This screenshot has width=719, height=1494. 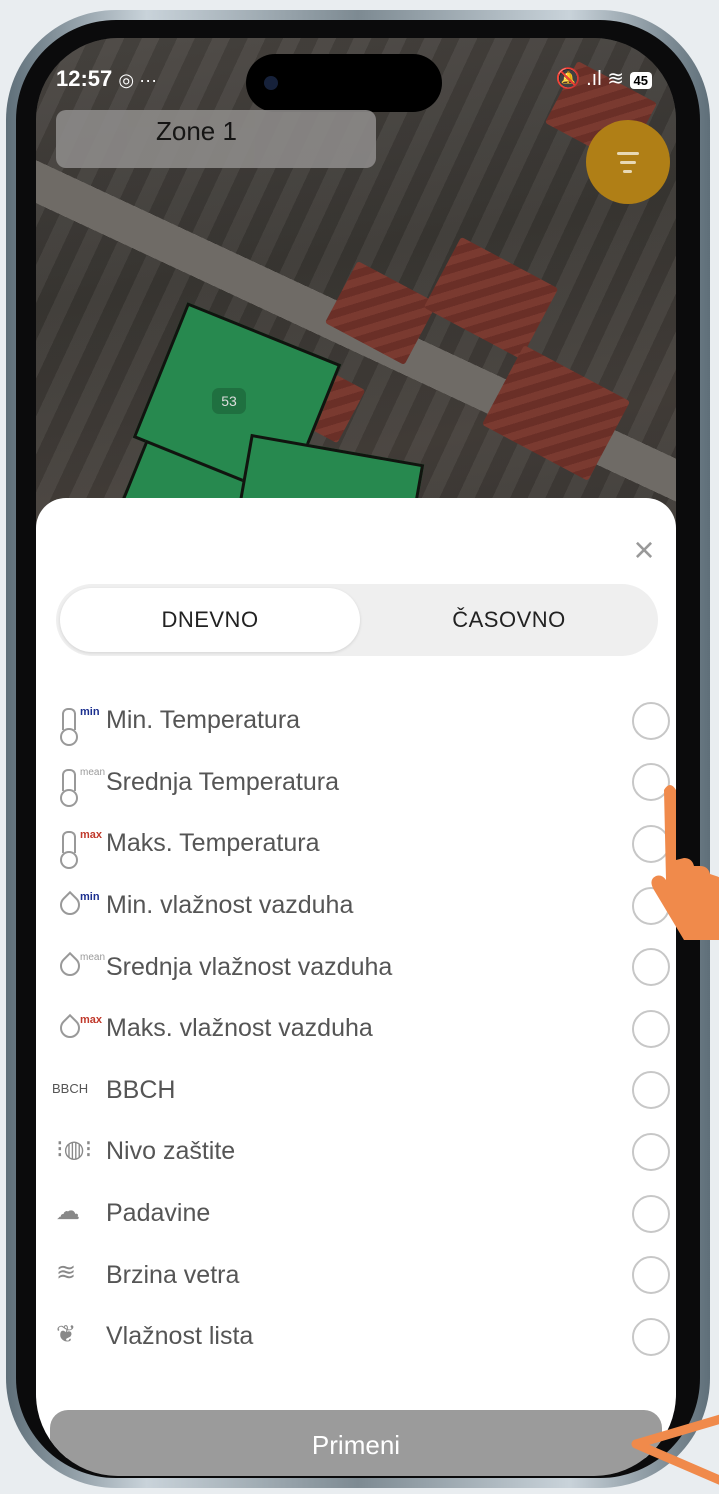 What do you see at coordinates (71, 967) in the screenshot?
I see `humidity-mean-icon: mean` at bounding box center [71, 967].